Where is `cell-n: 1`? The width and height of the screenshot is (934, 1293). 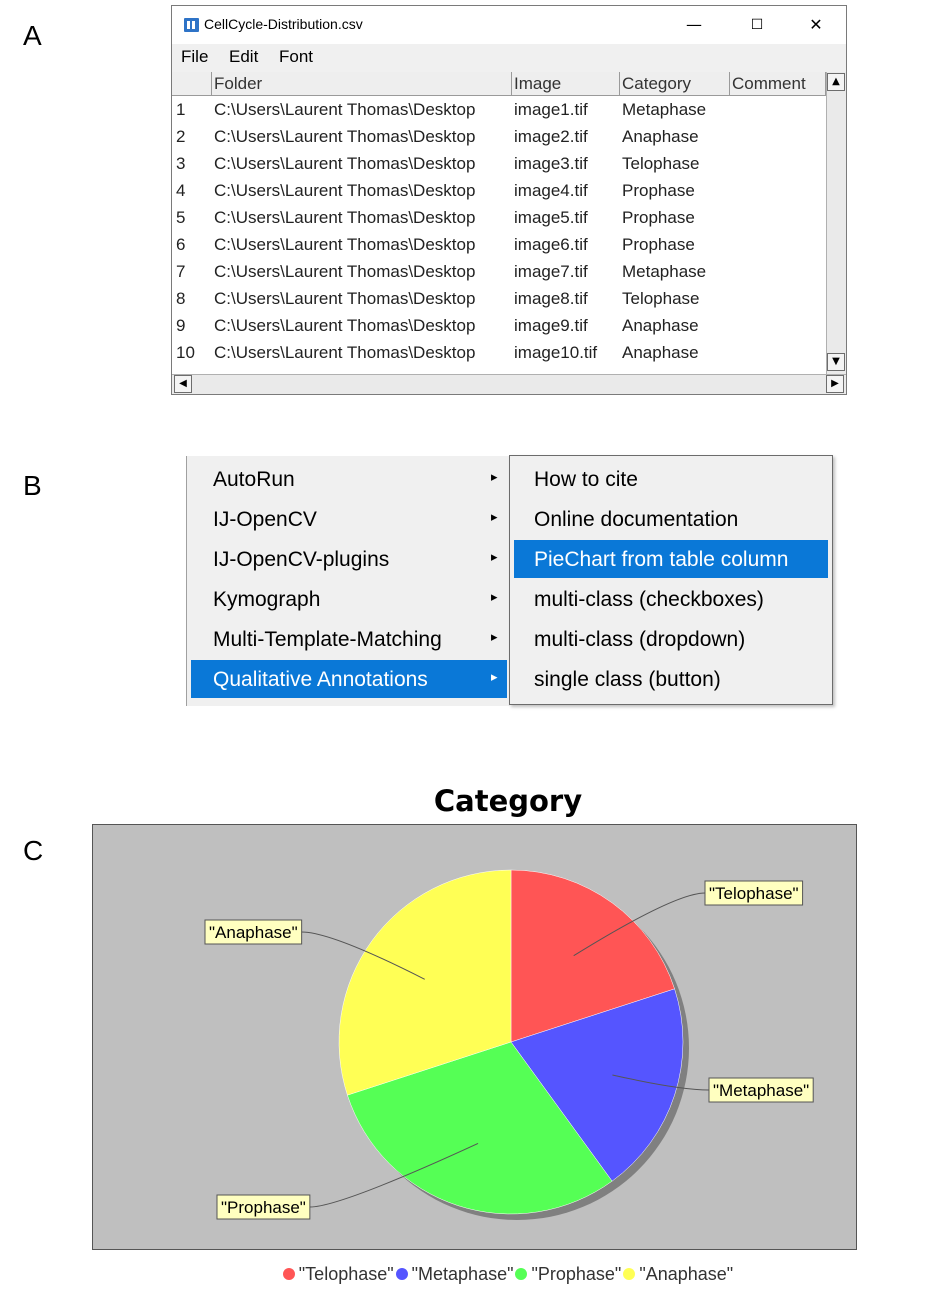 cell-n: 1 is located at coordinates (180, 110).